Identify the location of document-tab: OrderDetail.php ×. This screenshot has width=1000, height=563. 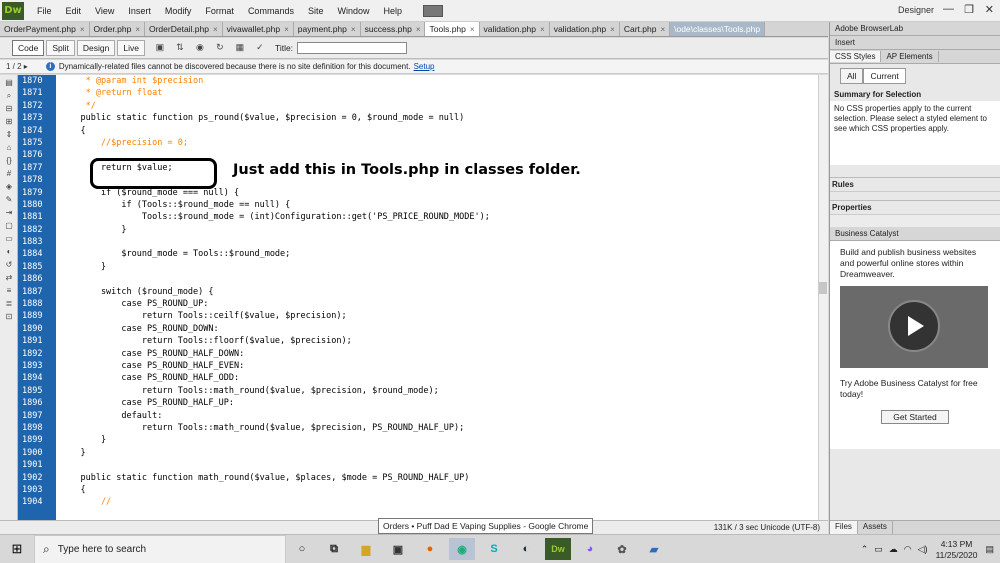
(184, 29).